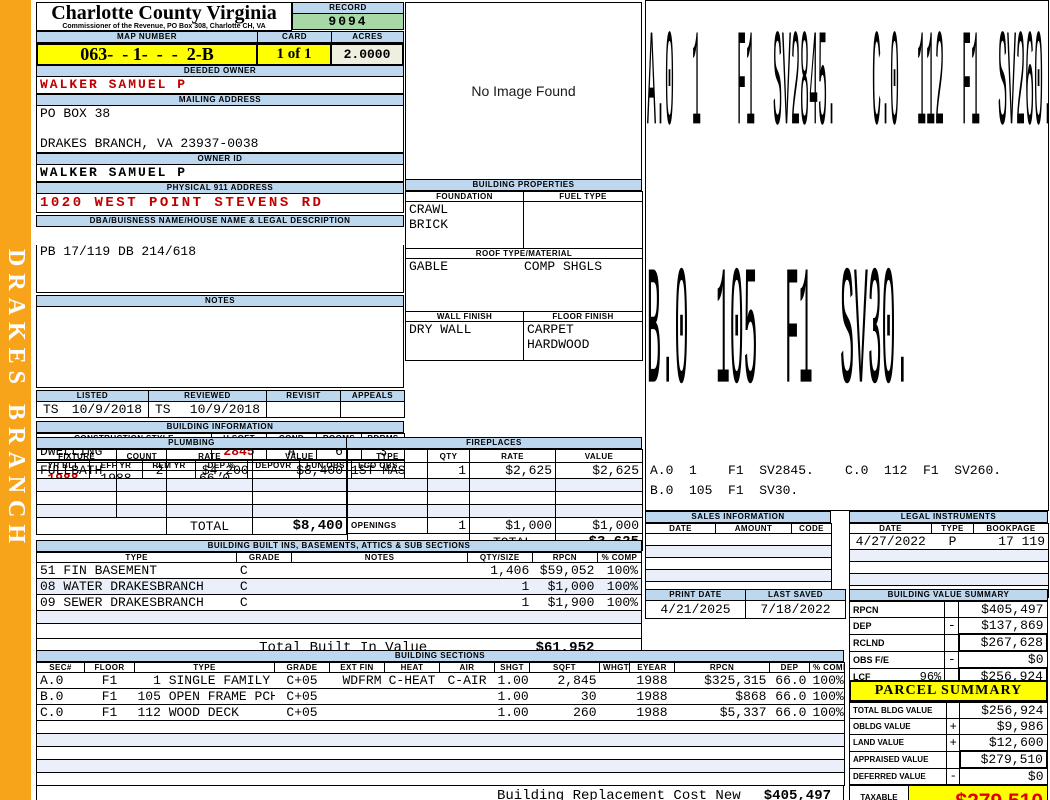 This screenshot has height=800, width=1050. I want to click on wall-finish-label: WALL FINISH, so click(464, 316).